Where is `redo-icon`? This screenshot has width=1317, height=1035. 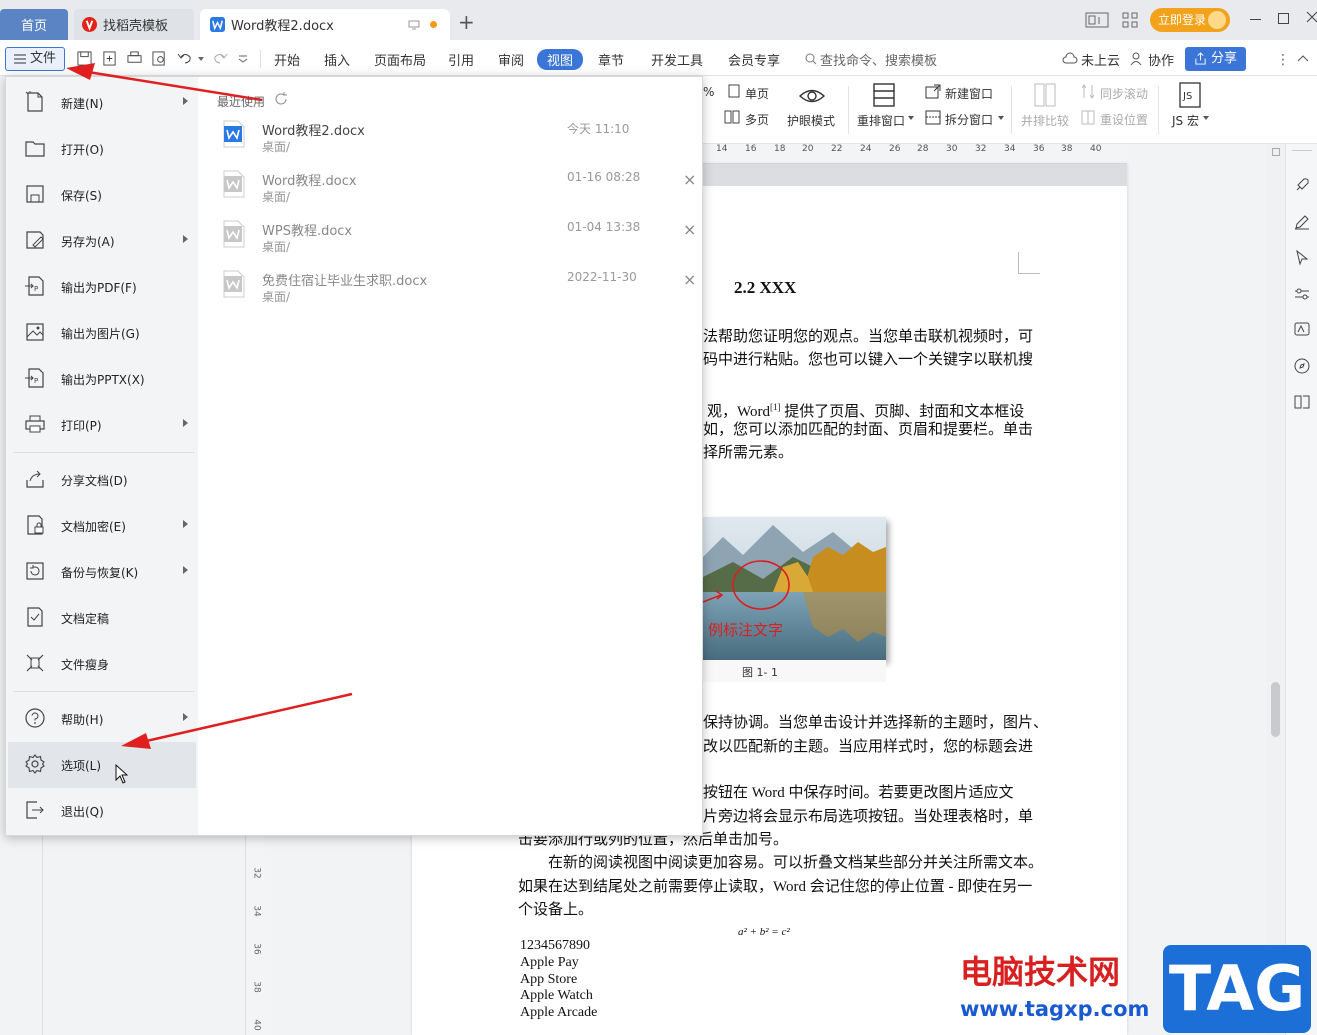
redo-icon is located at coordinates (220, 58).